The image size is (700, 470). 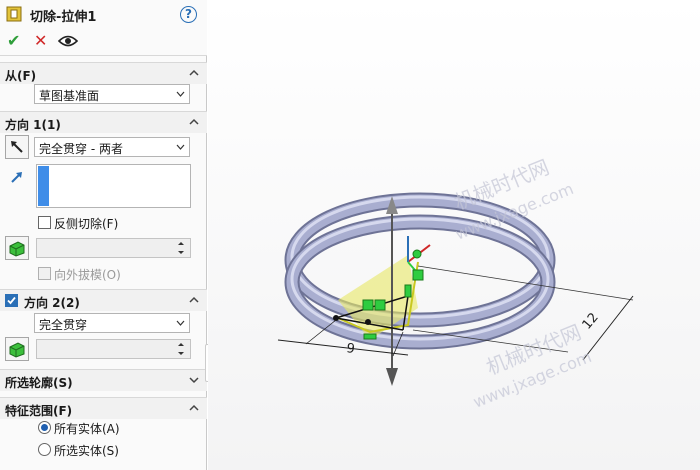 I want to click on dimension-width-text: 9, so click(x=350, y=349).